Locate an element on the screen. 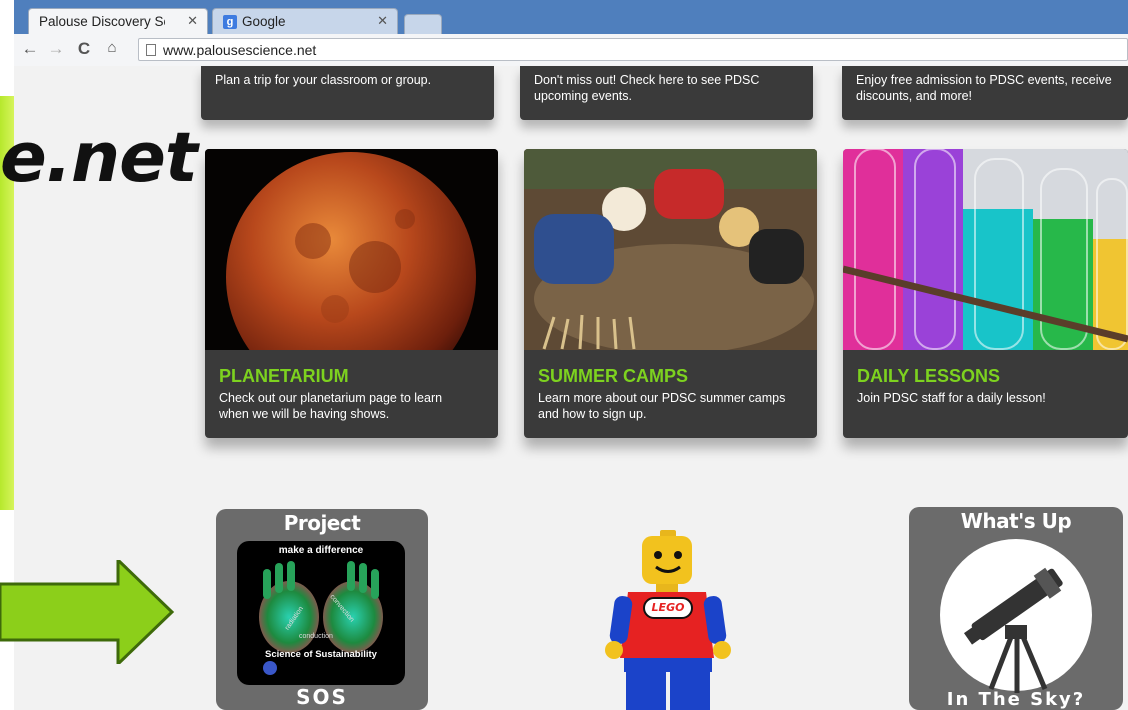 The image size is (1128, 710). telescope-icon is located at coordinates (1016, 616).